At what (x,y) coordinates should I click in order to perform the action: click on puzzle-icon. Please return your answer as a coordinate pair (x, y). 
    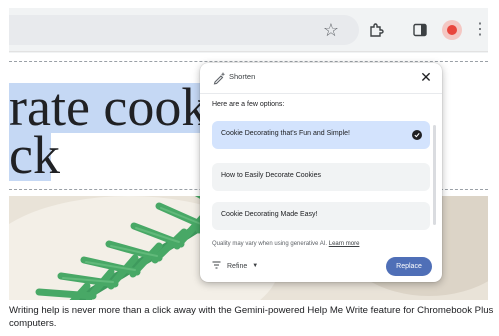
    Looking at the image, I should click on (376, 30).